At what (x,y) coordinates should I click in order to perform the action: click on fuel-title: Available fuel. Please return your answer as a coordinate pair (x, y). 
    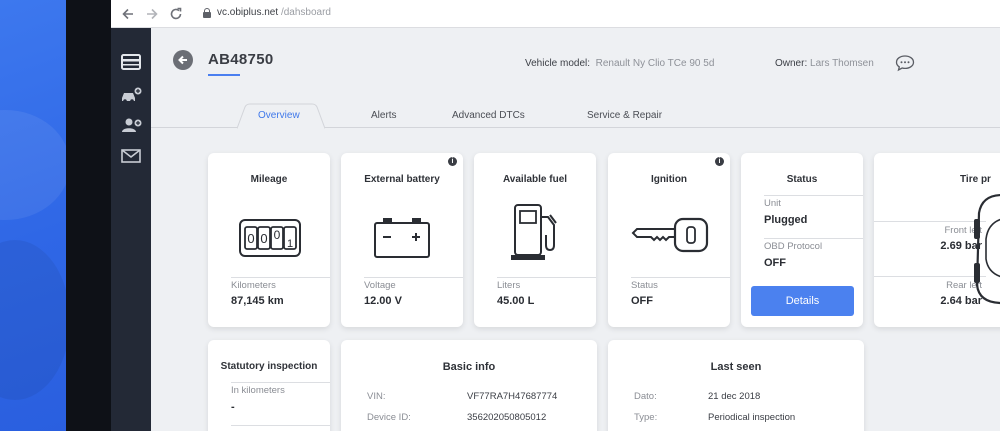
    Looking at the image, I should click on (535, 179).